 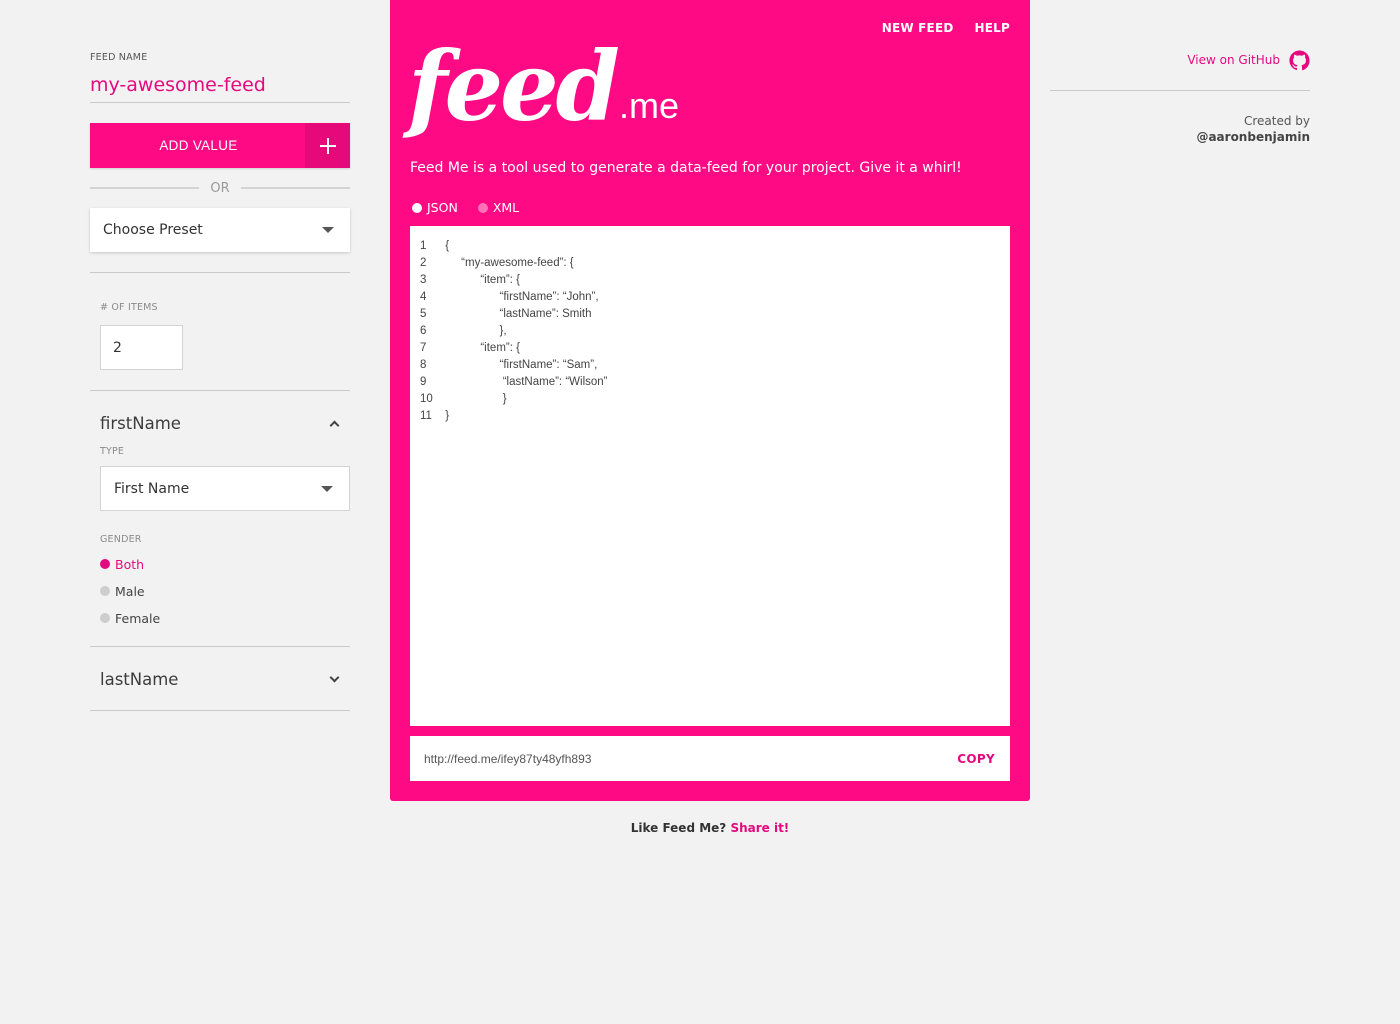 What do you see at coordinates (426, 399) in the screenshot?
I see `line-number: 10` at bounding box center [426, 399].